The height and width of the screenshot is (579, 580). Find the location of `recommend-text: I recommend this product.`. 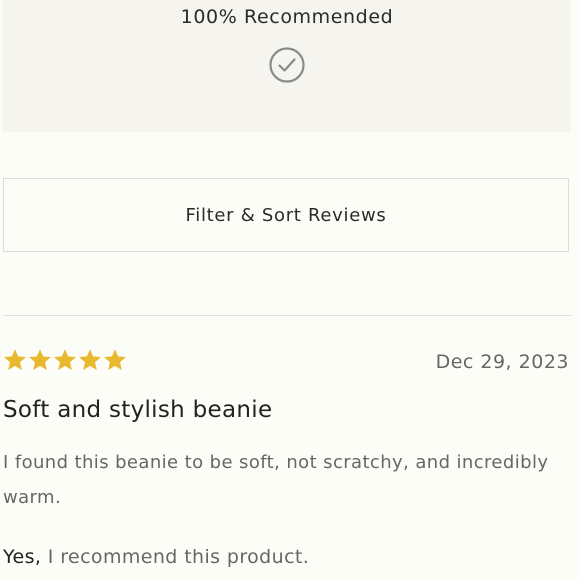

recommend-text: I recommend this product. is located at coordinates (175, 557).